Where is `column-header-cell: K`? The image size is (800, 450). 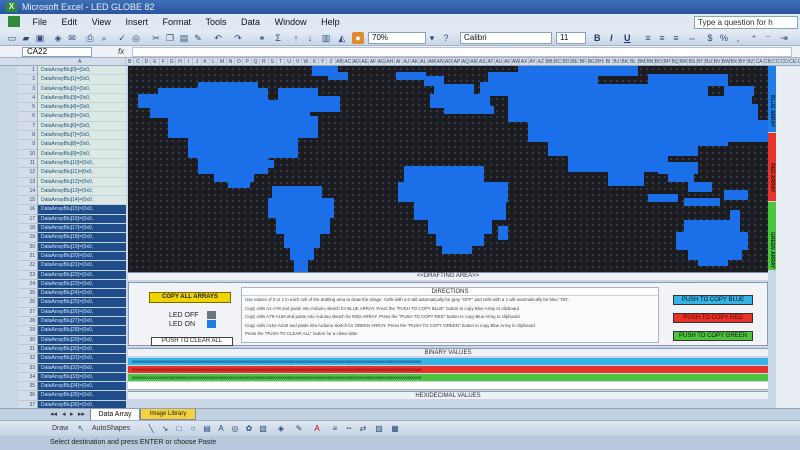
column-header-cell: K is located at coordinates (206, 61).